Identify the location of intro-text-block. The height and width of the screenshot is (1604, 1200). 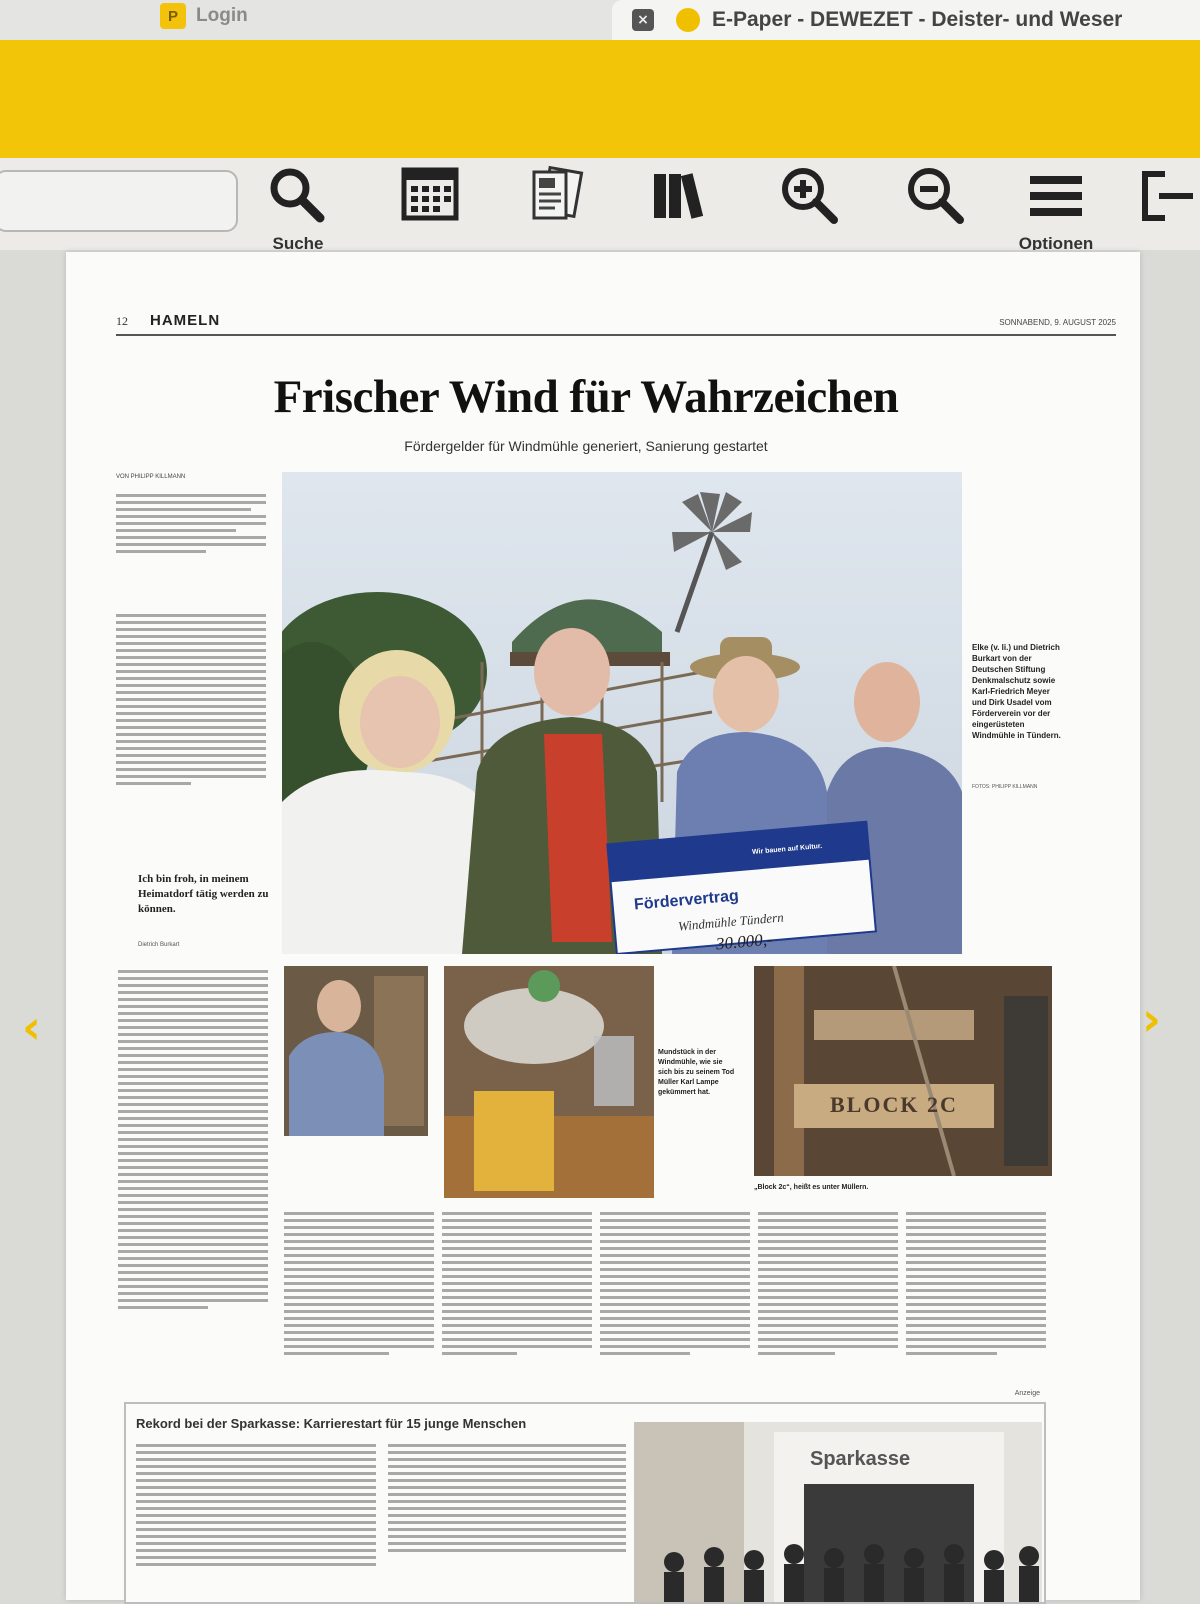
(191, 525).